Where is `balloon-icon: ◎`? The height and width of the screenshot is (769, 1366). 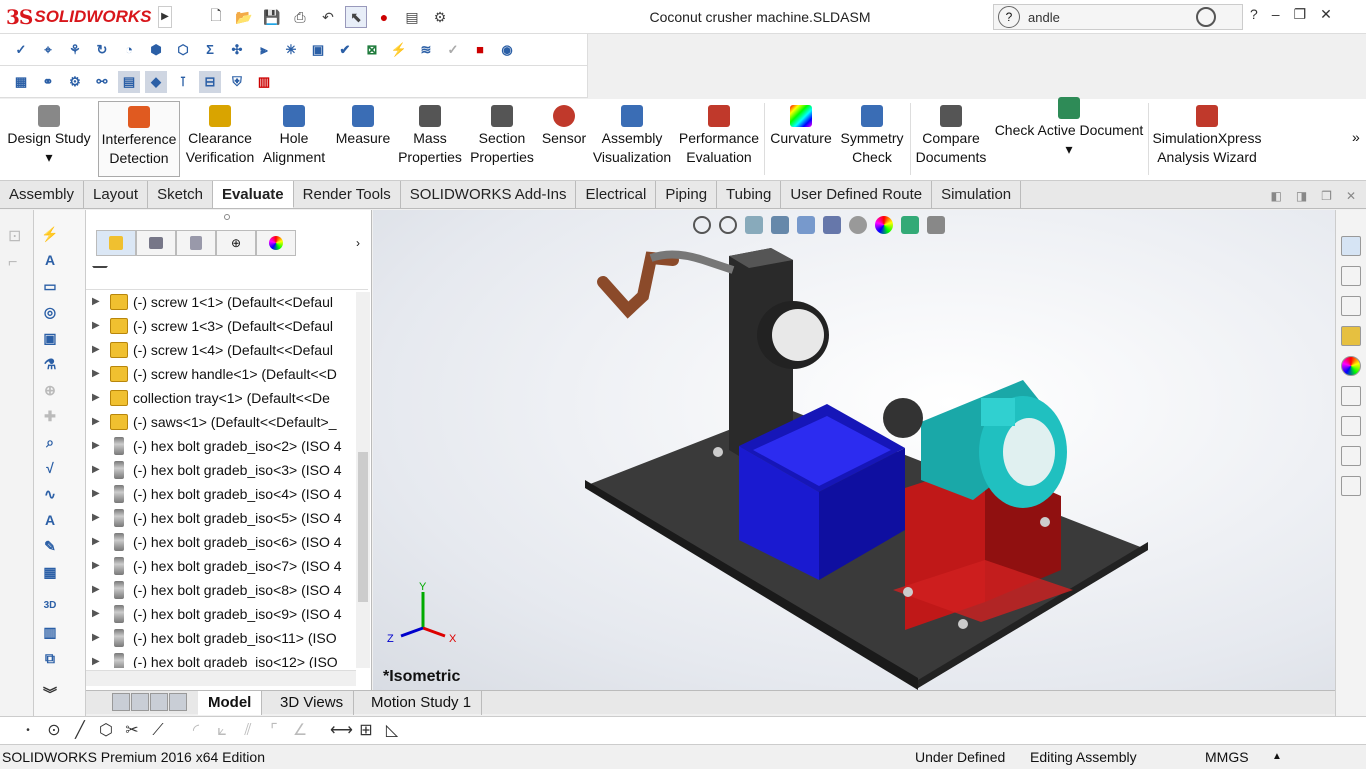
balloon-icon: ◎ is located at coordinates (50, 312).